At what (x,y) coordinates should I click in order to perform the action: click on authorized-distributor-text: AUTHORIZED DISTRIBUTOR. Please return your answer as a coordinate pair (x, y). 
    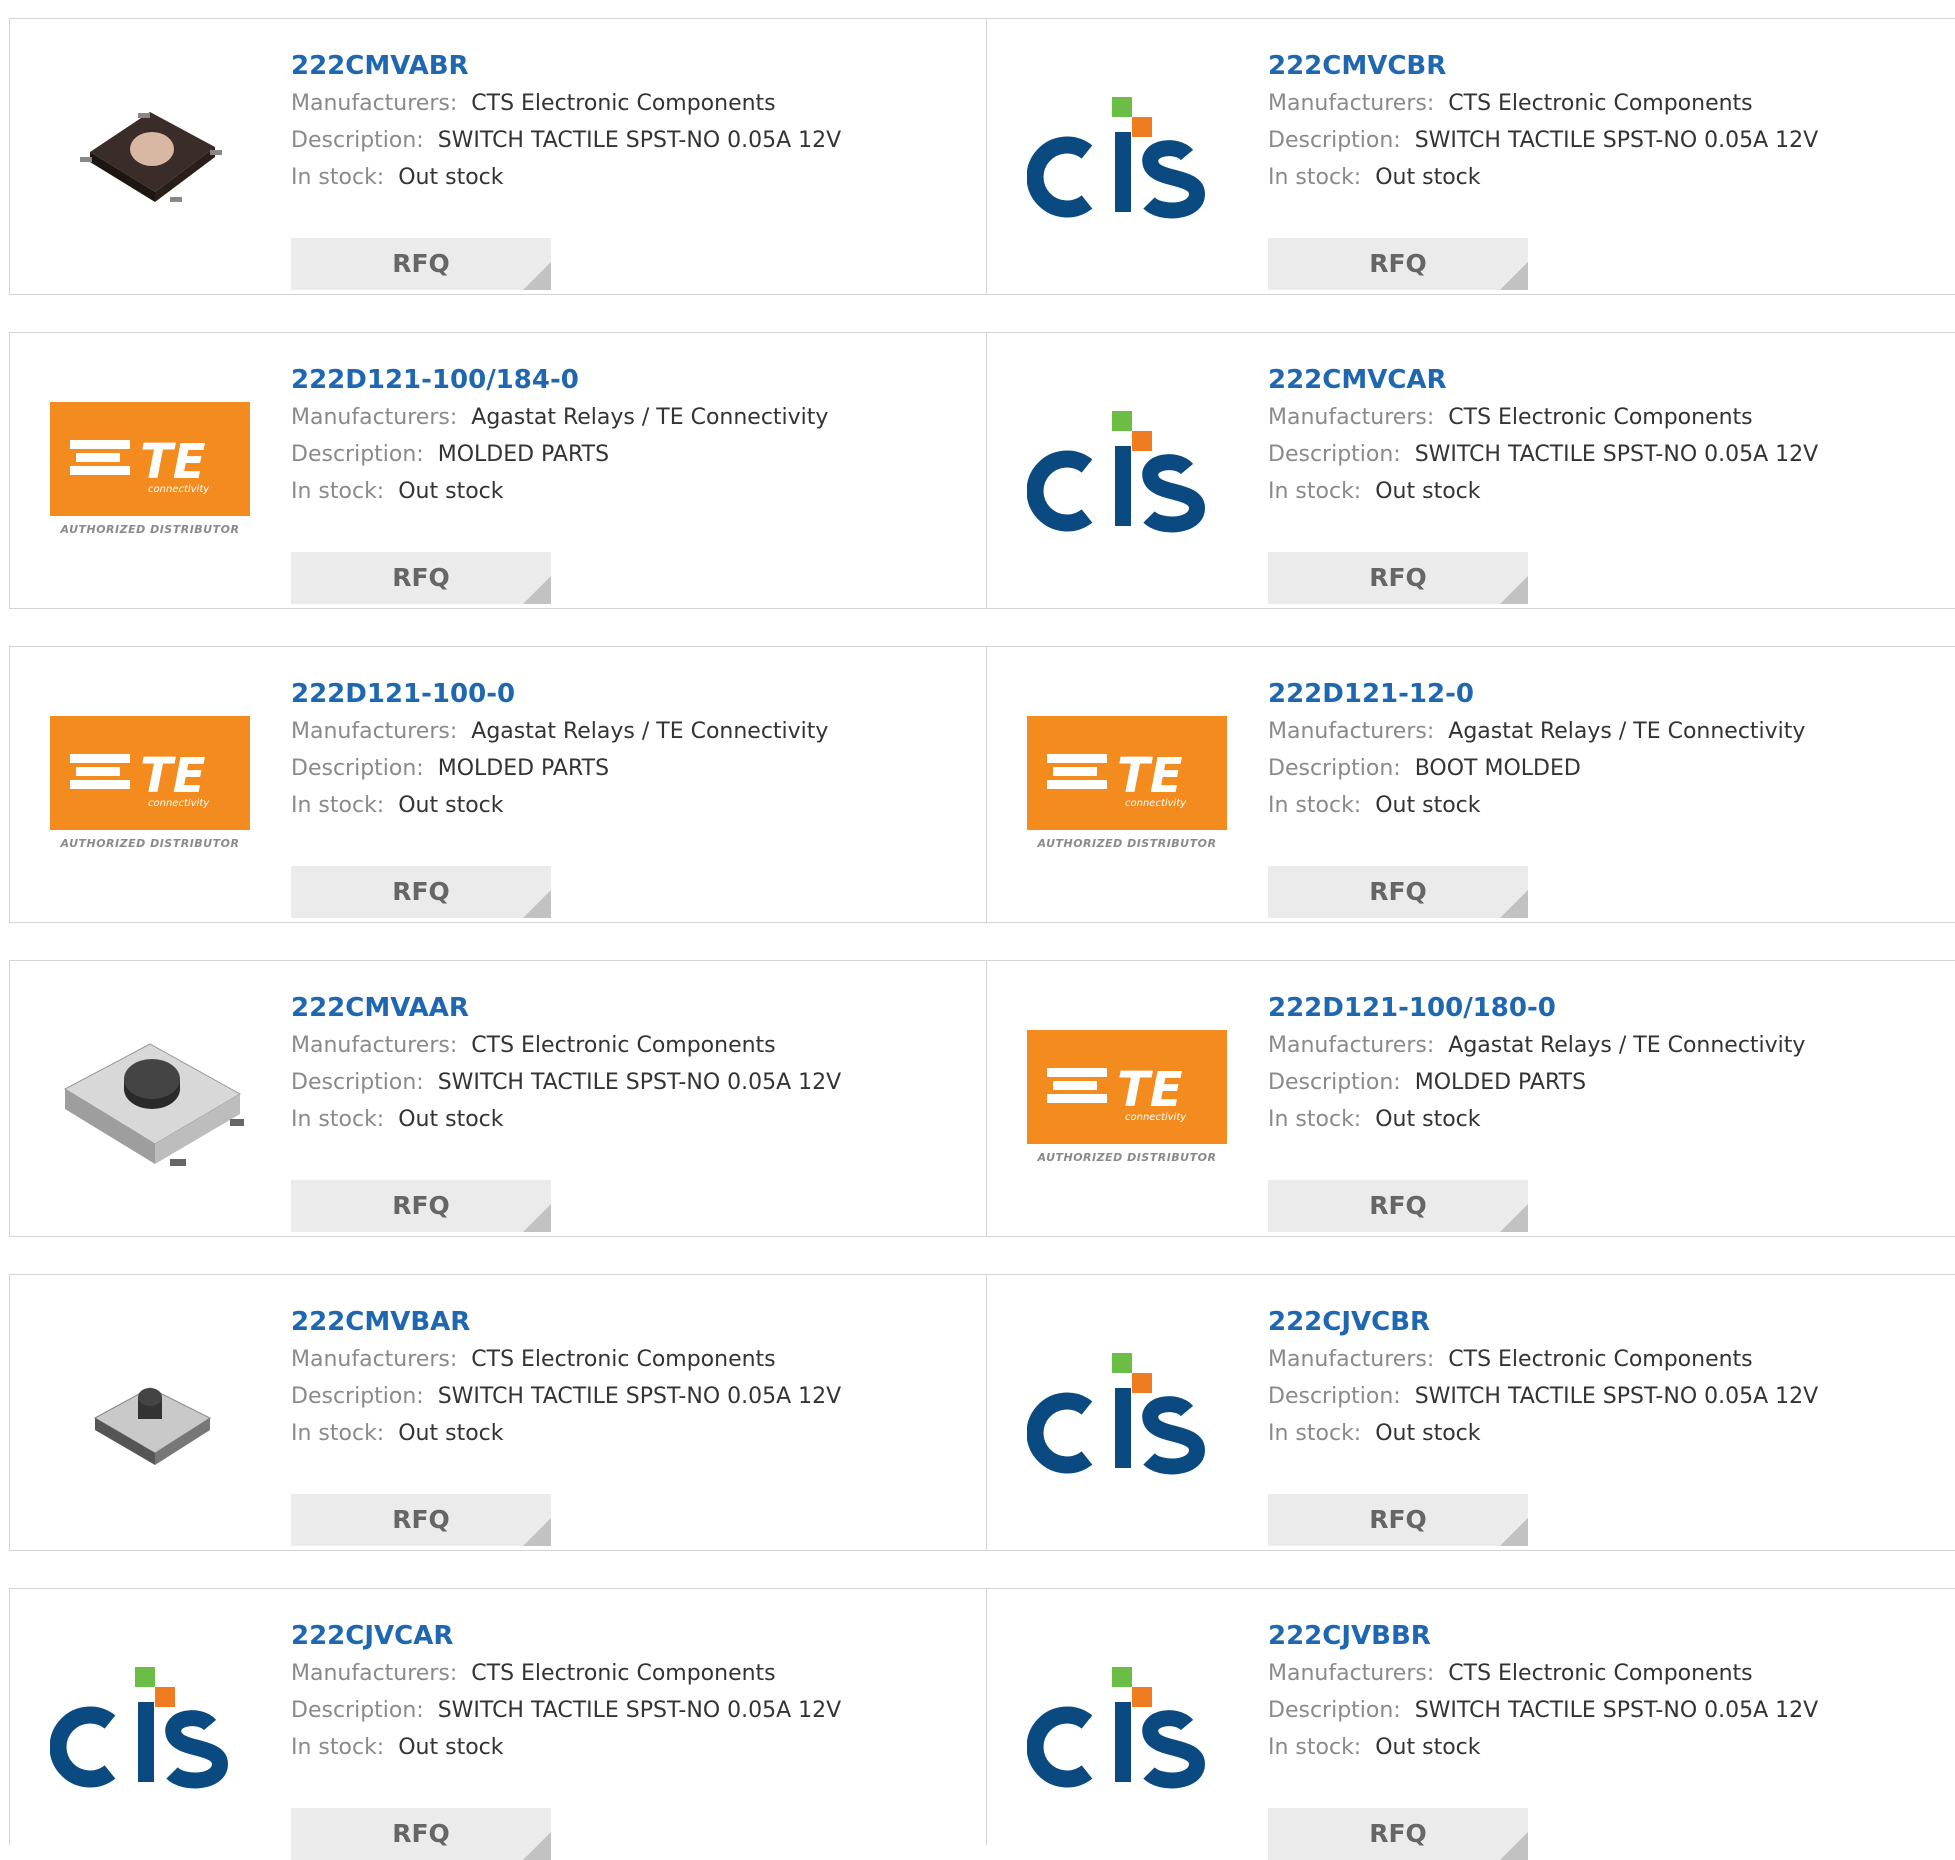
    Looking at the image, I should click on (1127, 1157).